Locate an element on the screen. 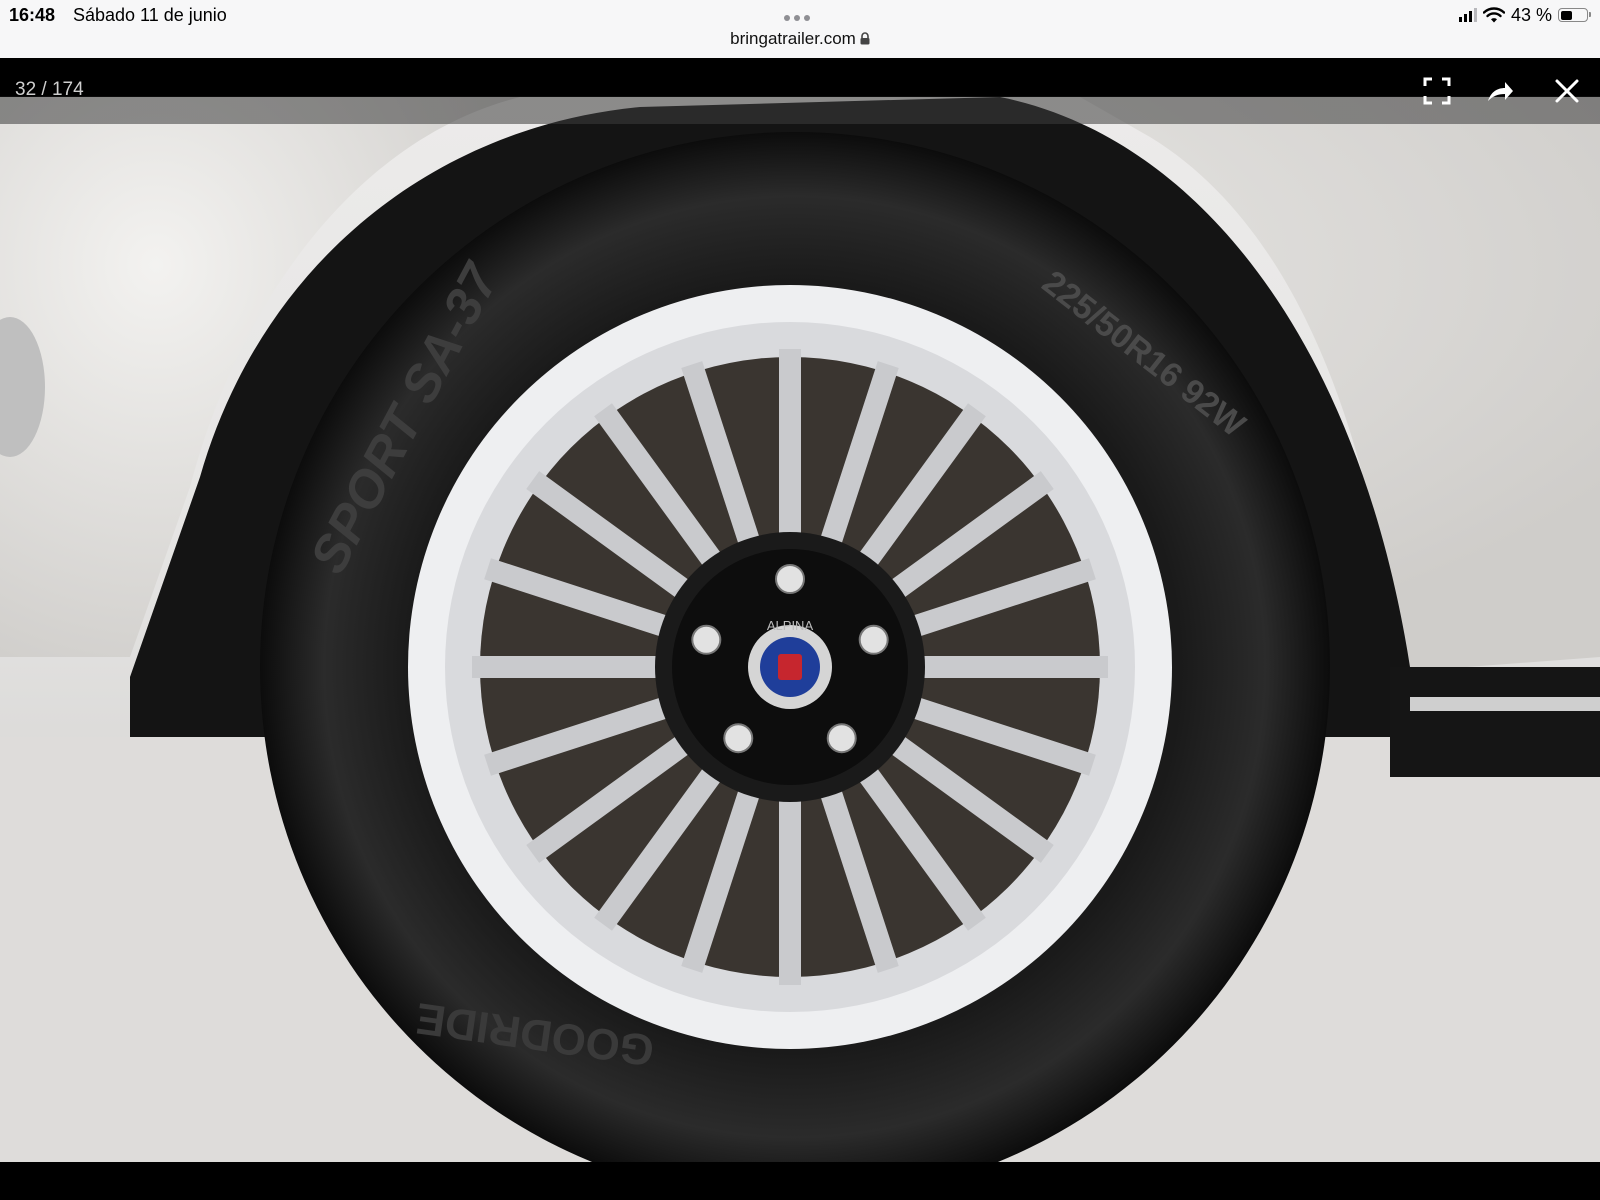 The height and width of the screenshot is (1200, 1600). battery-percentage: 43 % is located at coordinates (1531, 14).